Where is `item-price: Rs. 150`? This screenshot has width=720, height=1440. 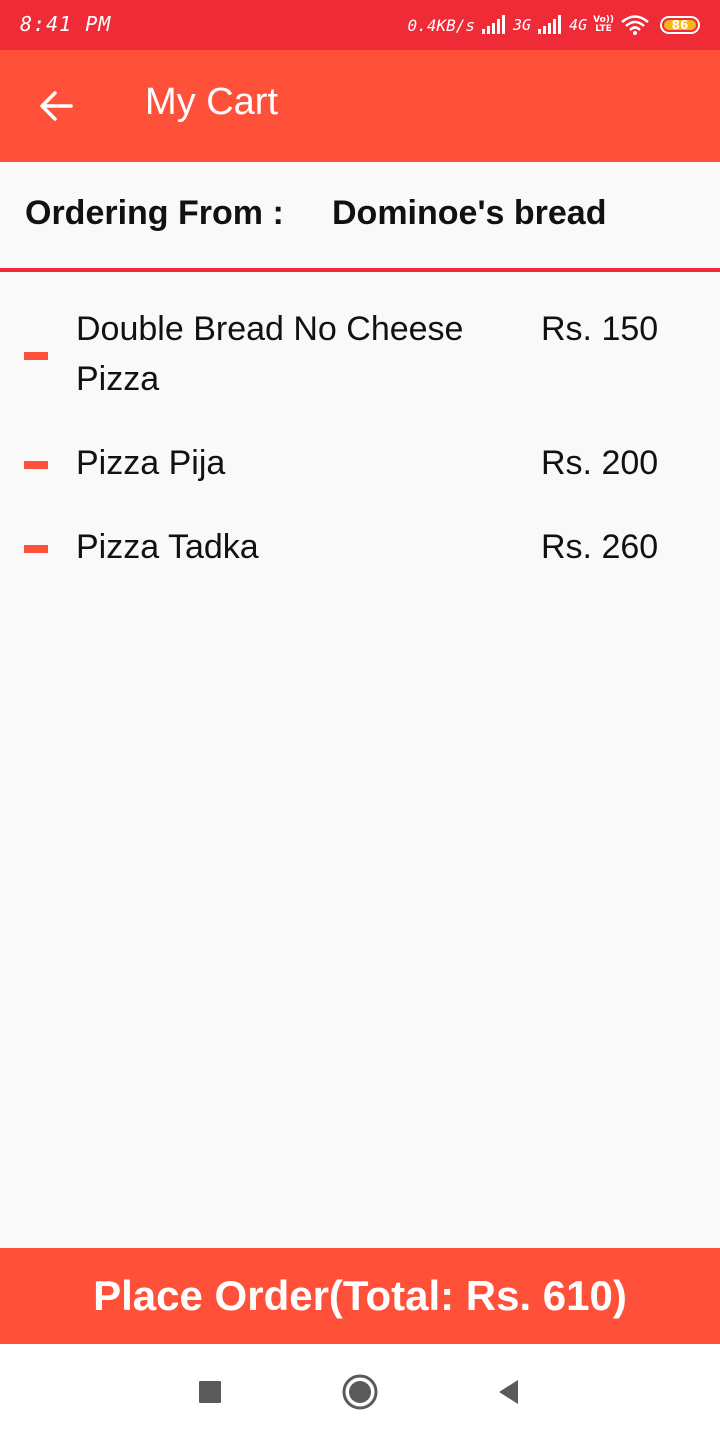
item-price: Rs. 150 is located at coordinates (600, 329).